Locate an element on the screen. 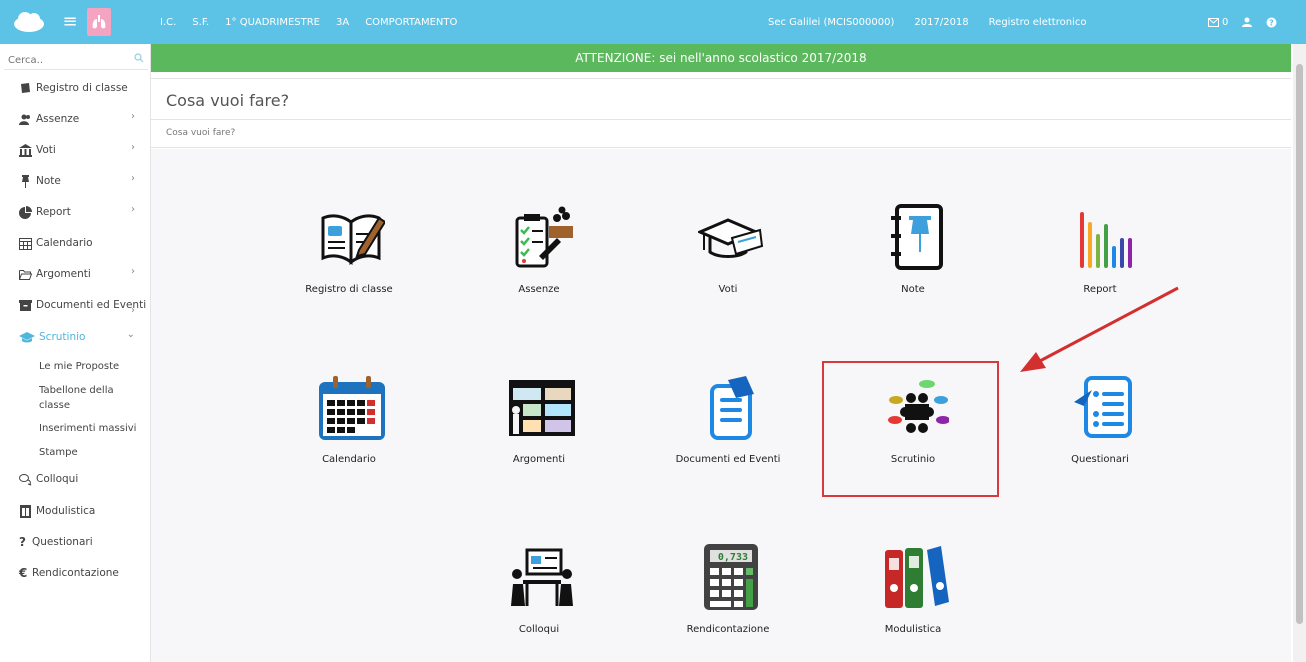 Image resolution: width=1306 pixels, height=662 pixels. top-item-period: 1° QUADRIMESTRE is located at coordinates (272, 22).